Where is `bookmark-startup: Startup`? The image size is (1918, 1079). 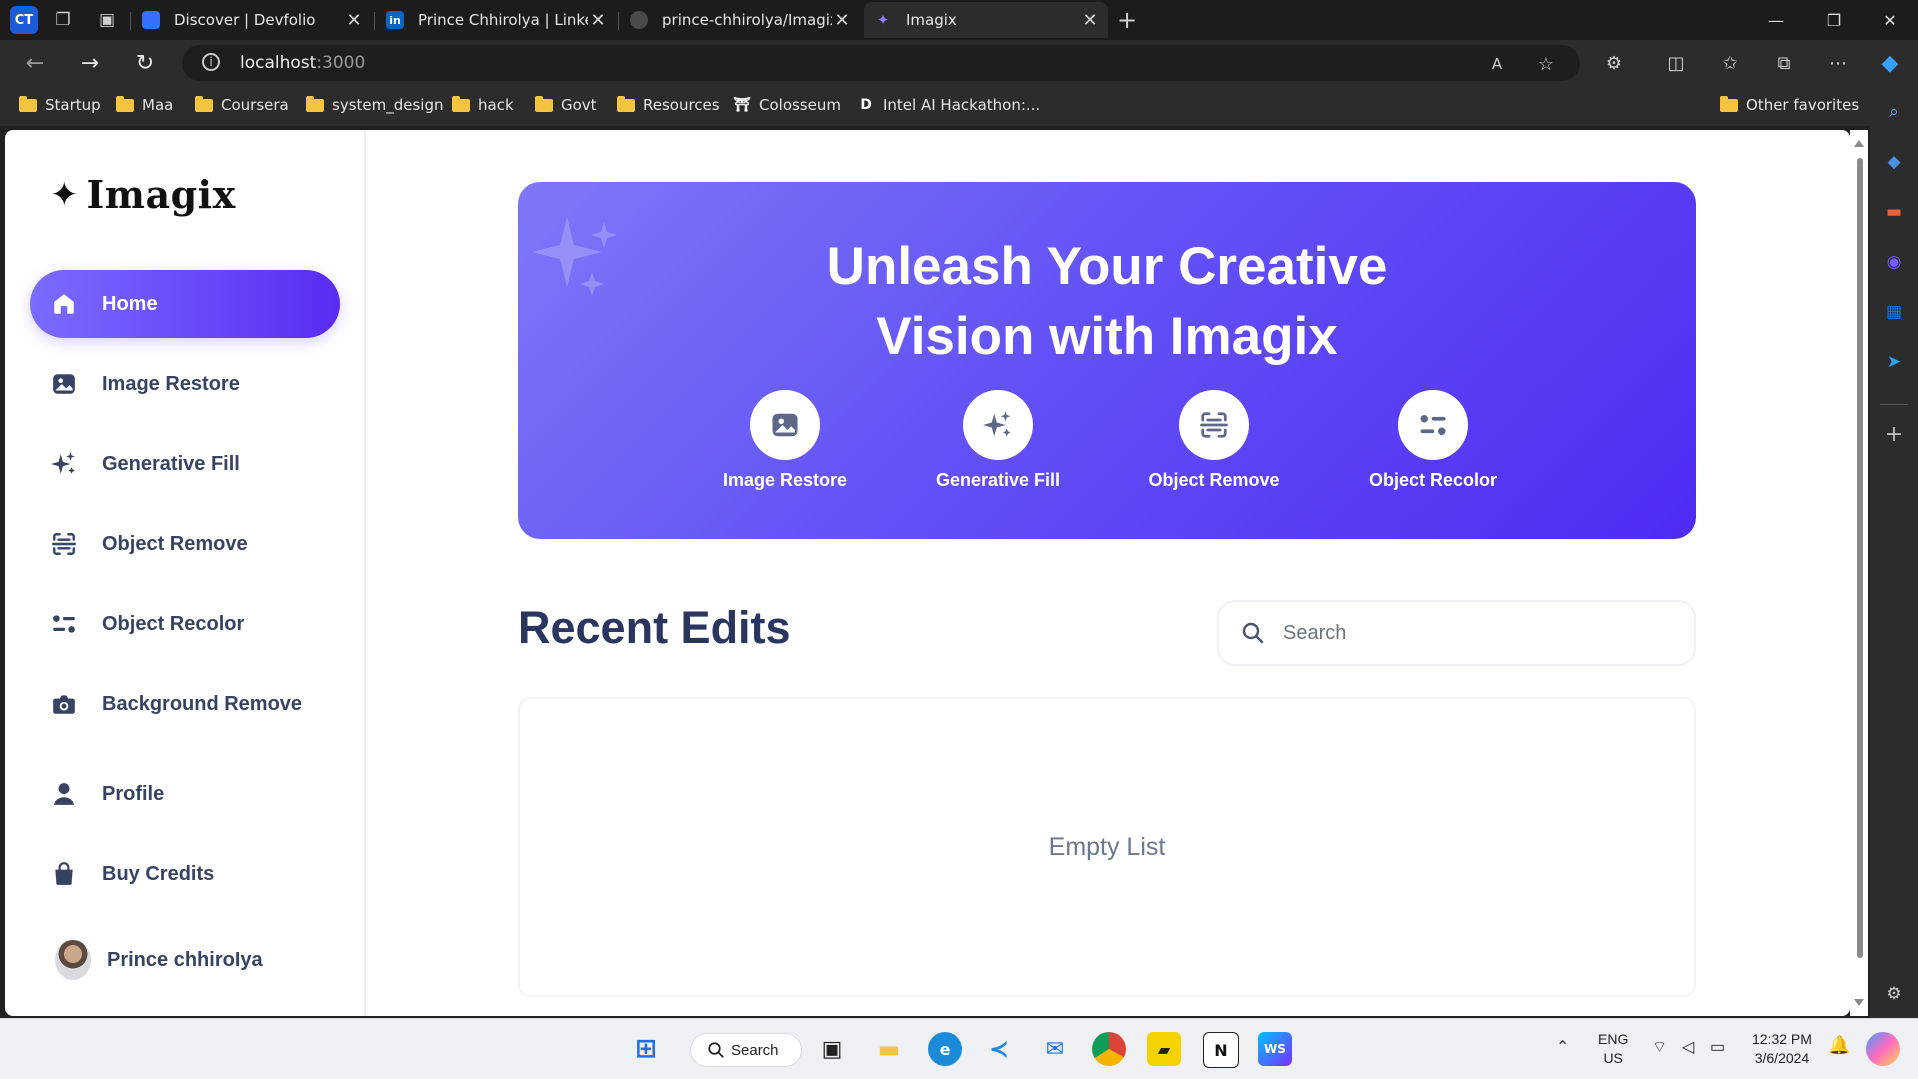
bookmark-startup: Startup is located at coordinates (60, 104).